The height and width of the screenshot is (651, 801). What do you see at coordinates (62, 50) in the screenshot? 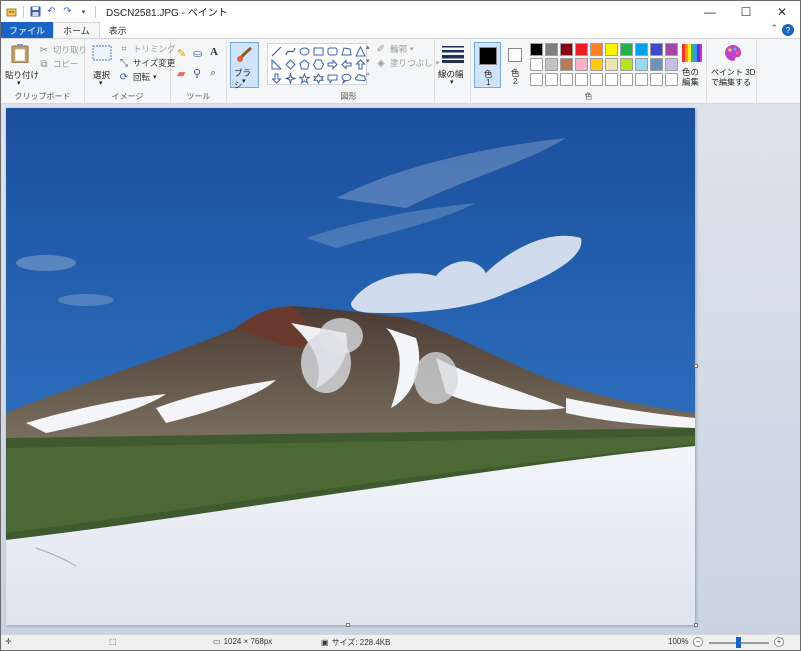
I see `cut-button: ✂ 切り取り` at bounding box center [62, 50].